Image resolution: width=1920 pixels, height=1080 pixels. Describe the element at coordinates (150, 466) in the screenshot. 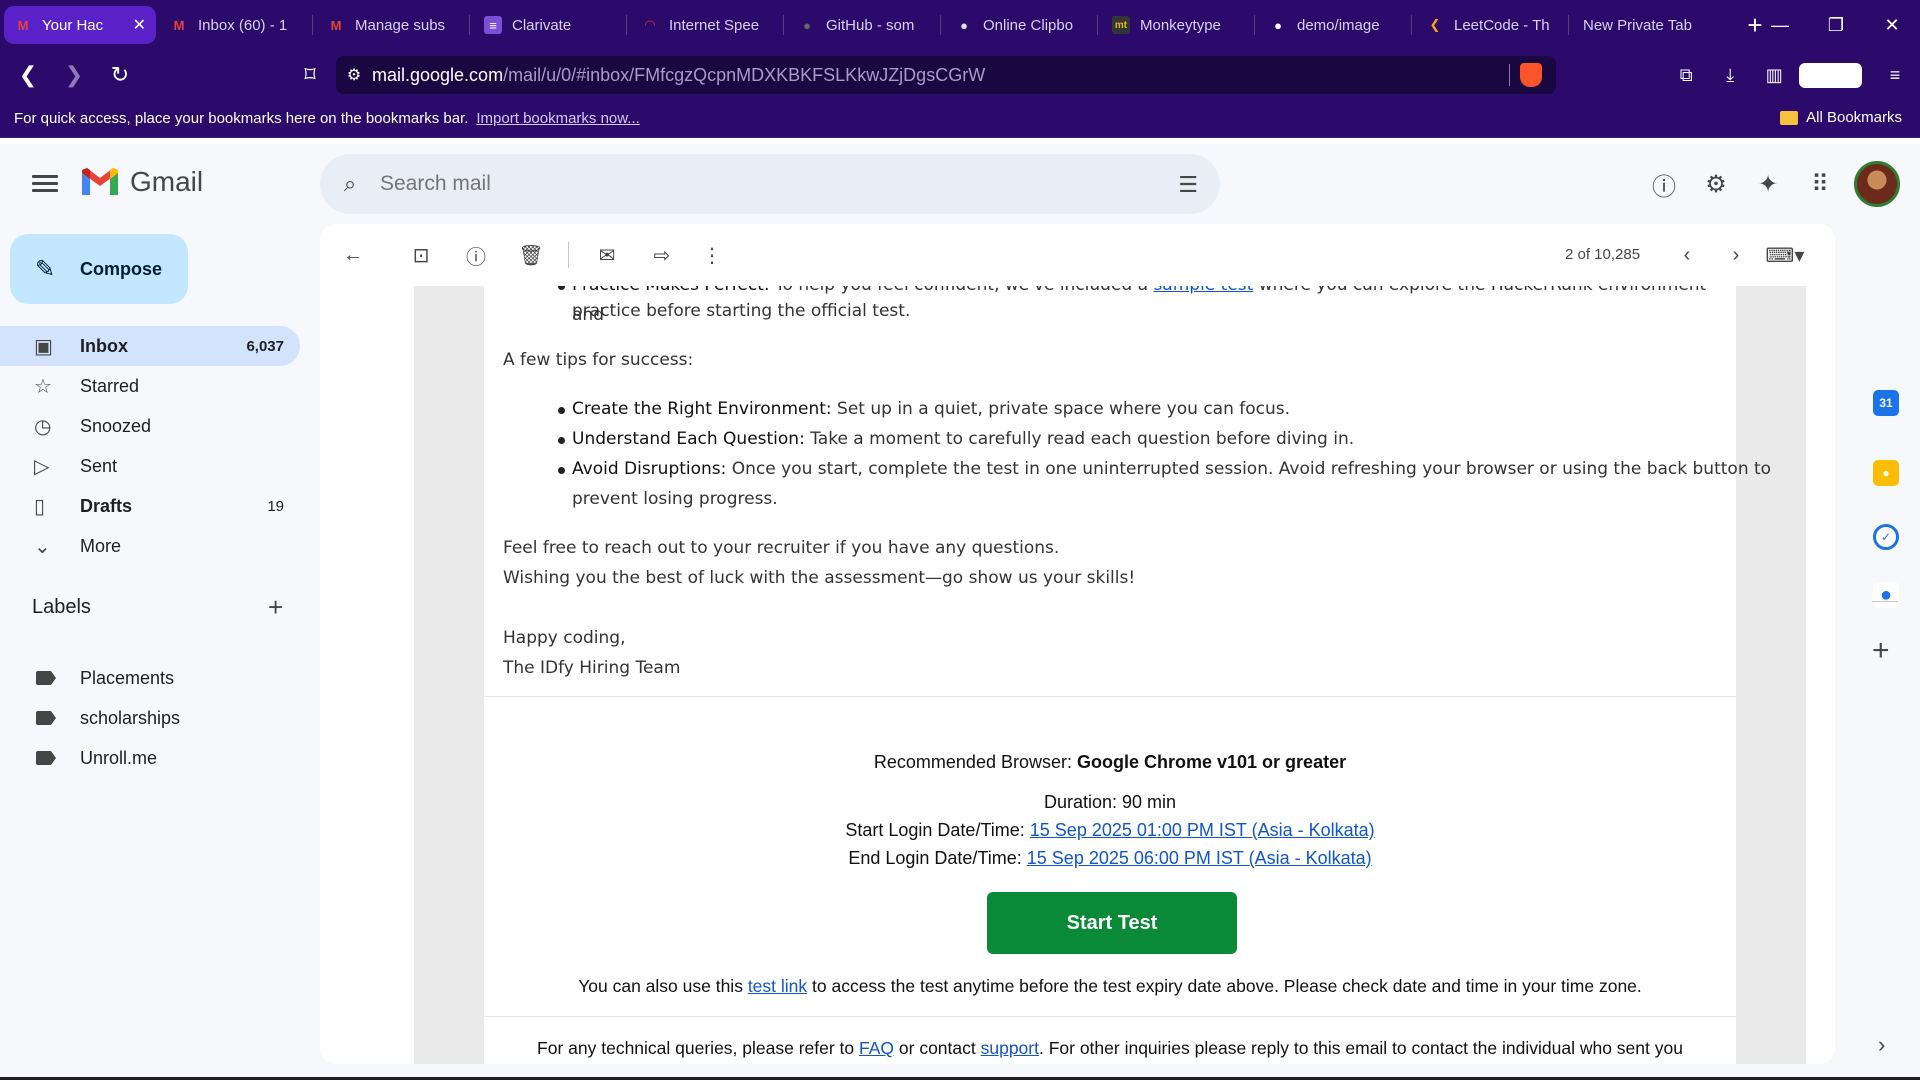

I see `sidebar-item-sent: ▷ Sent` at that location.